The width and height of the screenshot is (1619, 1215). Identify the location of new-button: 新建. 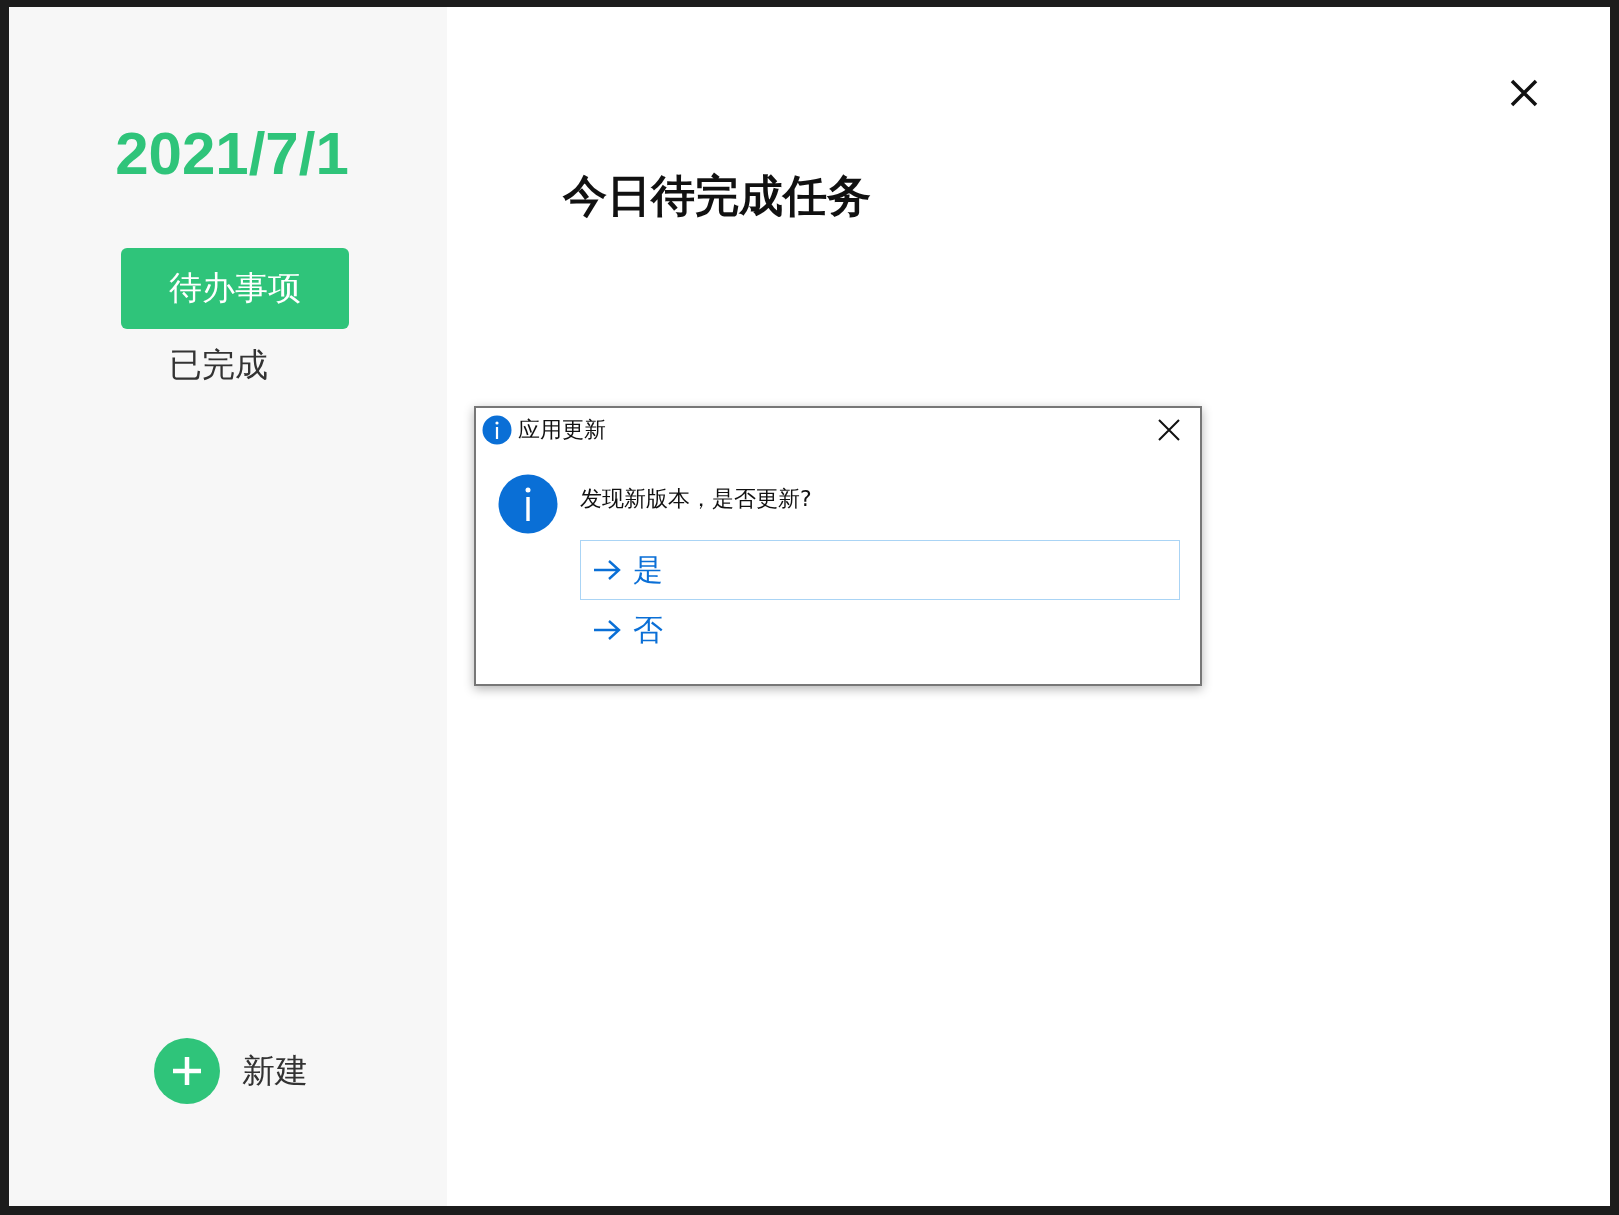
(231, 1071).